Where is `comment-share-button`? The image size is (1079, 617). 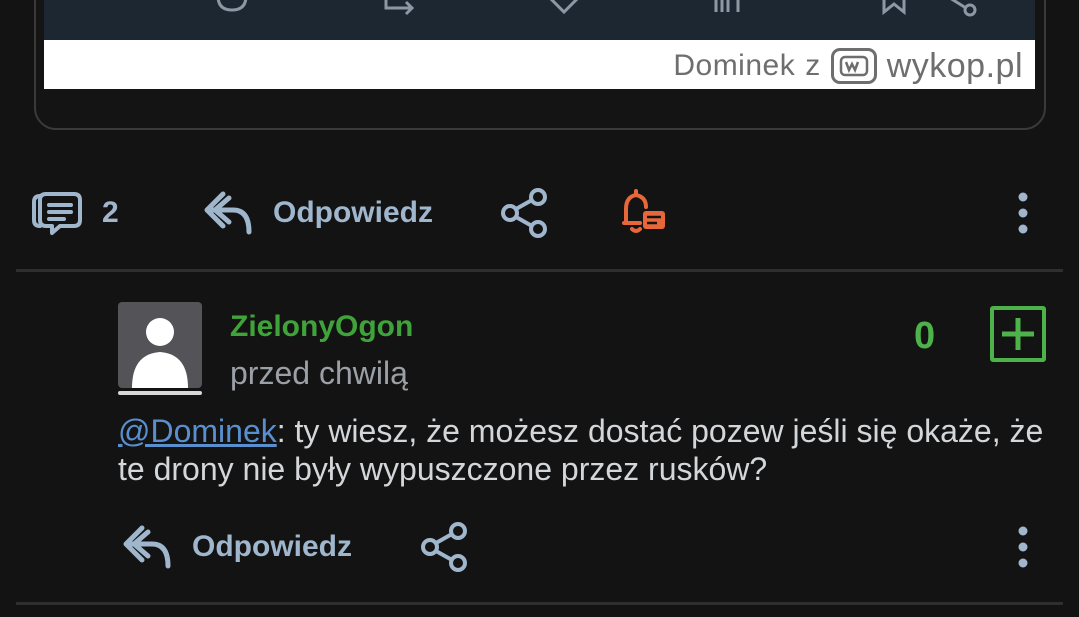
comment-share-button is located at coordinates (445, 547).